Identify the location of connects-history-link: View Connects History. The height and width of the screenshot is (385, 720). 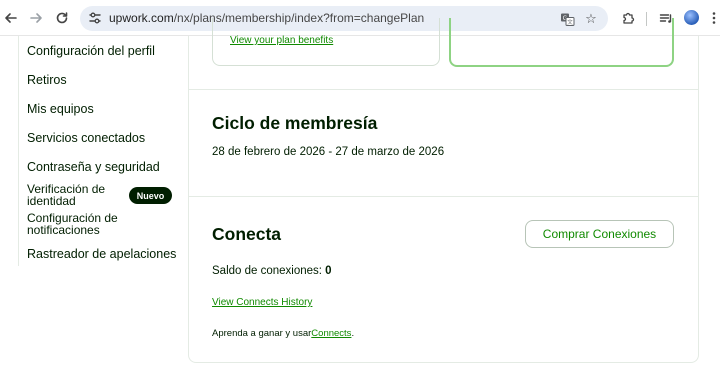
(262, 302).